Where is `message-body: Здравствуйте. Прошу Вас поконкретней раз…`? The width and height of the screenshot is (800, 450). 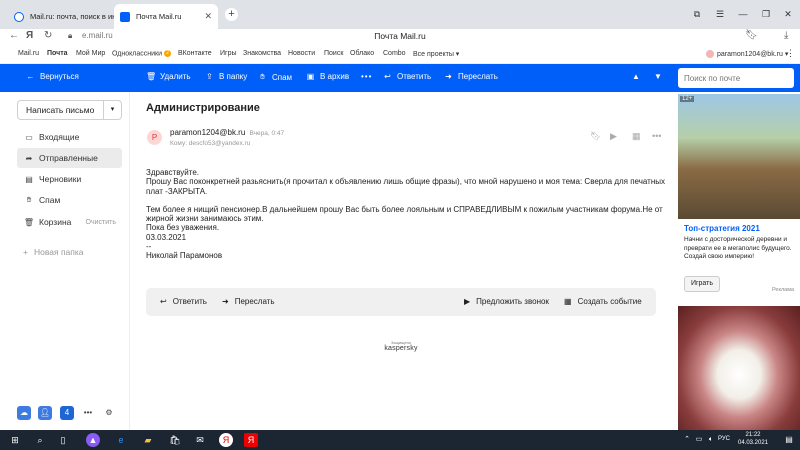 message-body: Здравствуйте. Прошу Вас поконкретней раз… is located at coordinates (406, 214).